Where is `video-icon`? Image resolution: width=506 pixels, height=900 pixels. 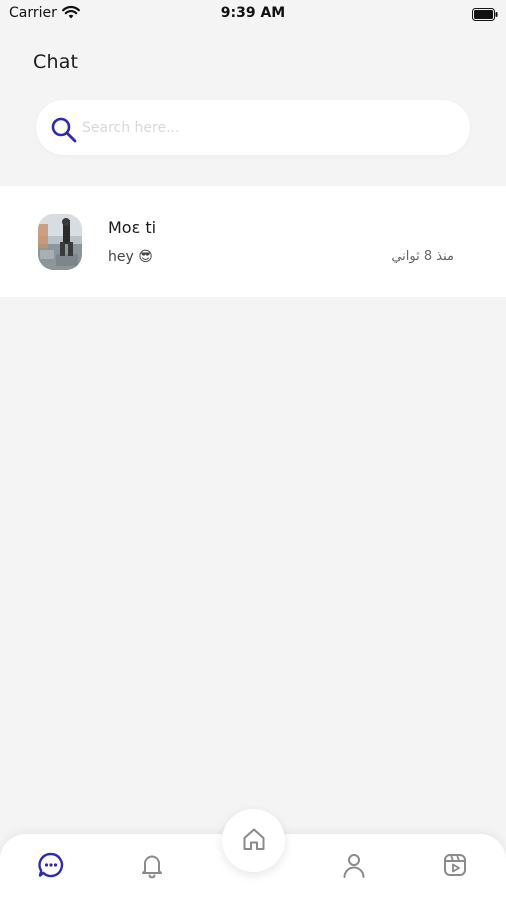
video-icon is located at coordinates (455, 867).